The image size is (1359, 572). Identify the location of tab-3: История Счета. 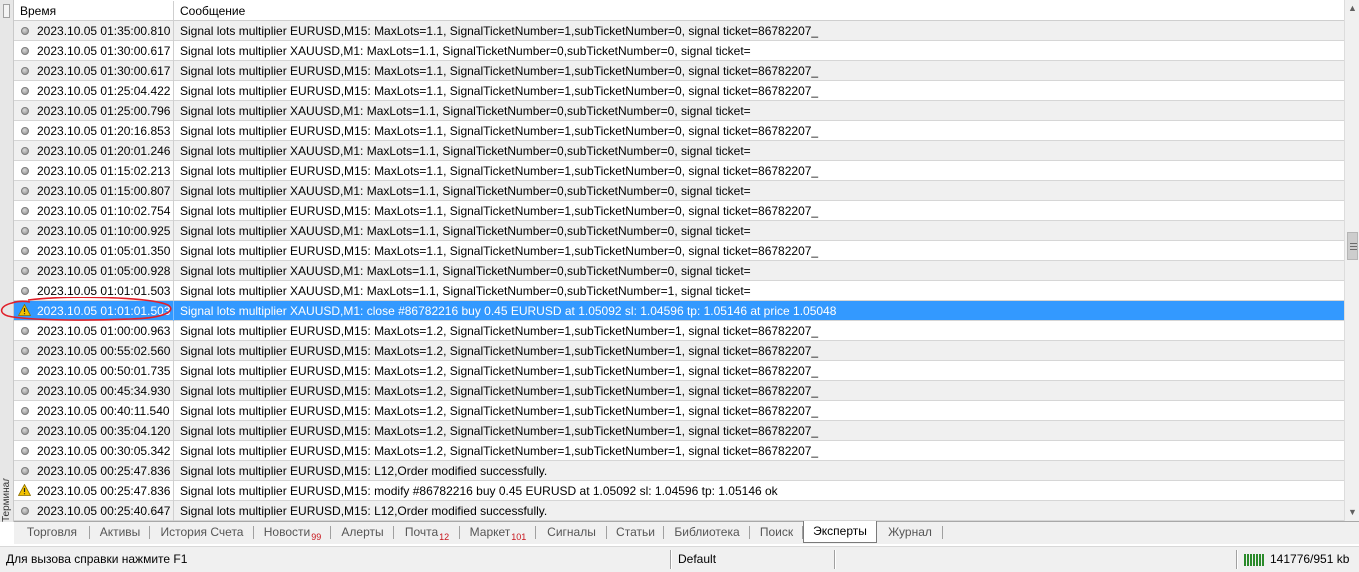
(202, 532).